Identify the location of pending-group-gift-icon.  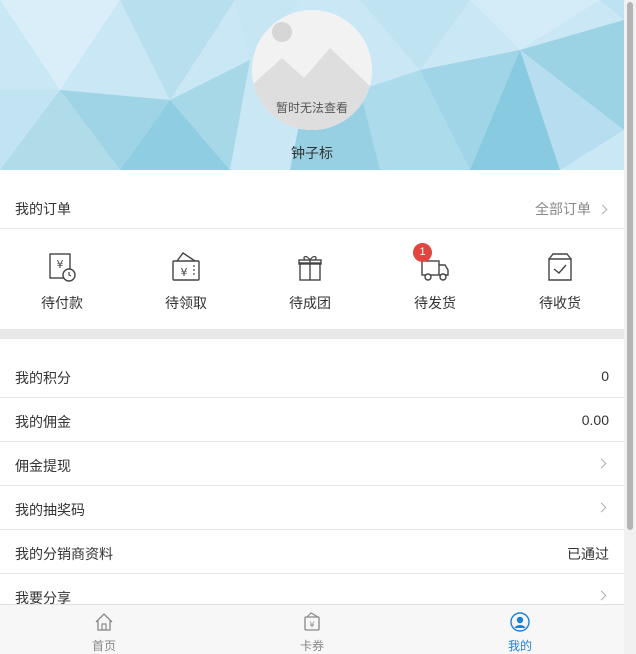
(310, 268).